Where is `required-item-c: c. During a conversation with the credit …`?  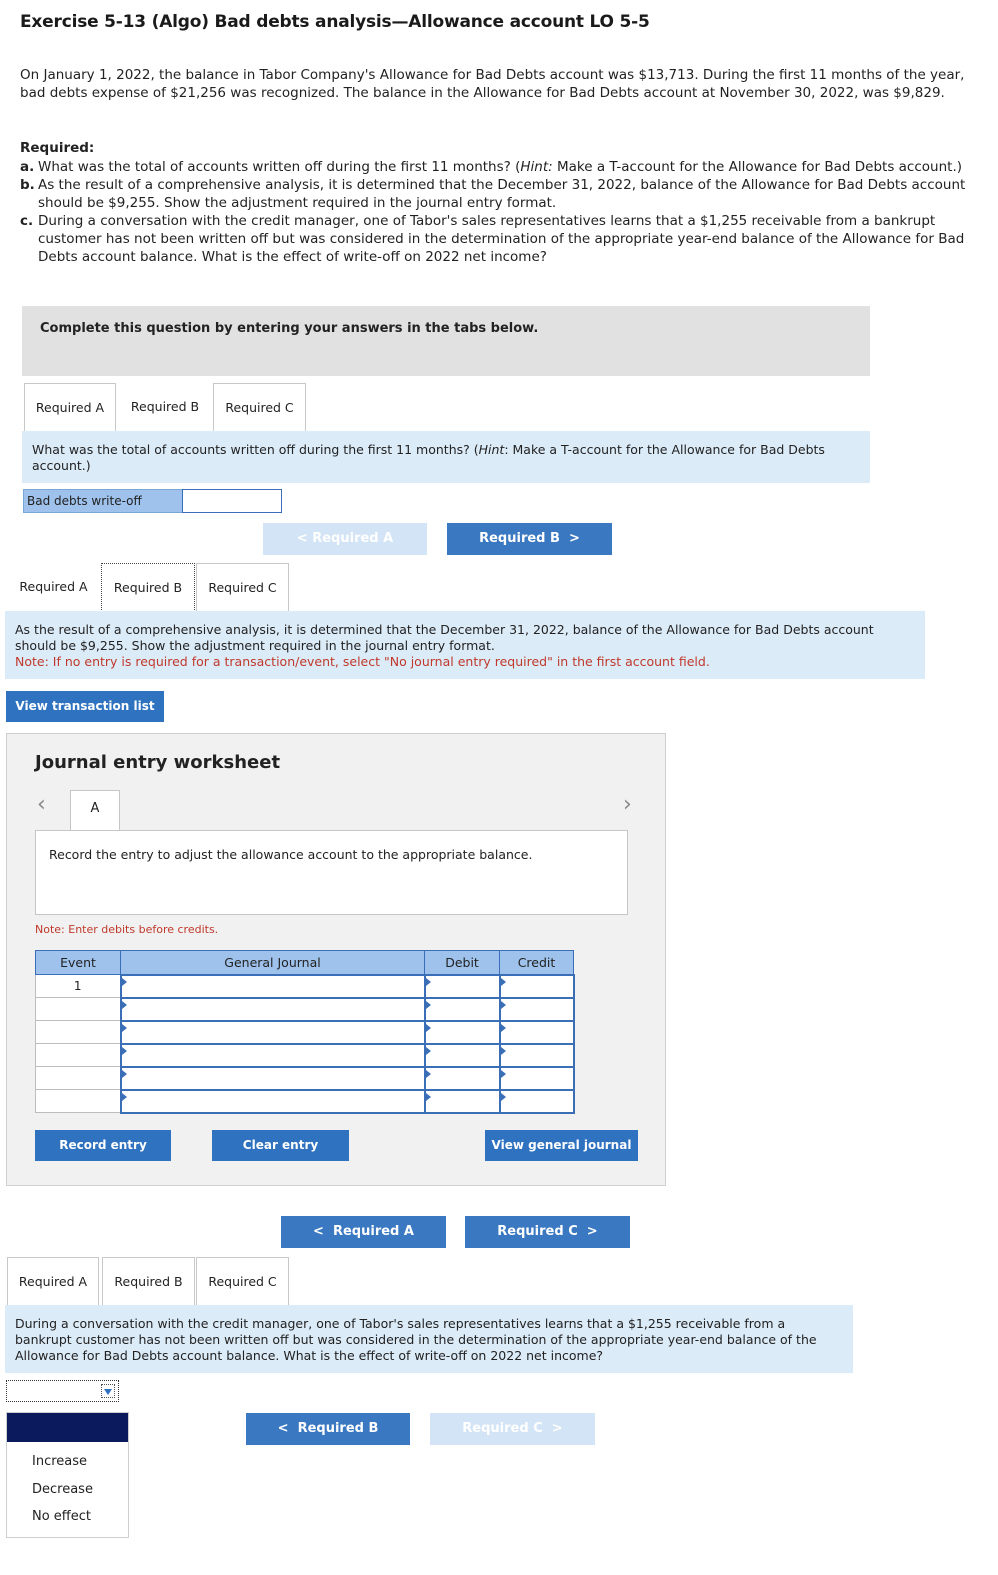
required-item-c: c. During a conversation with the credit … is located at coordinates (492, 239).